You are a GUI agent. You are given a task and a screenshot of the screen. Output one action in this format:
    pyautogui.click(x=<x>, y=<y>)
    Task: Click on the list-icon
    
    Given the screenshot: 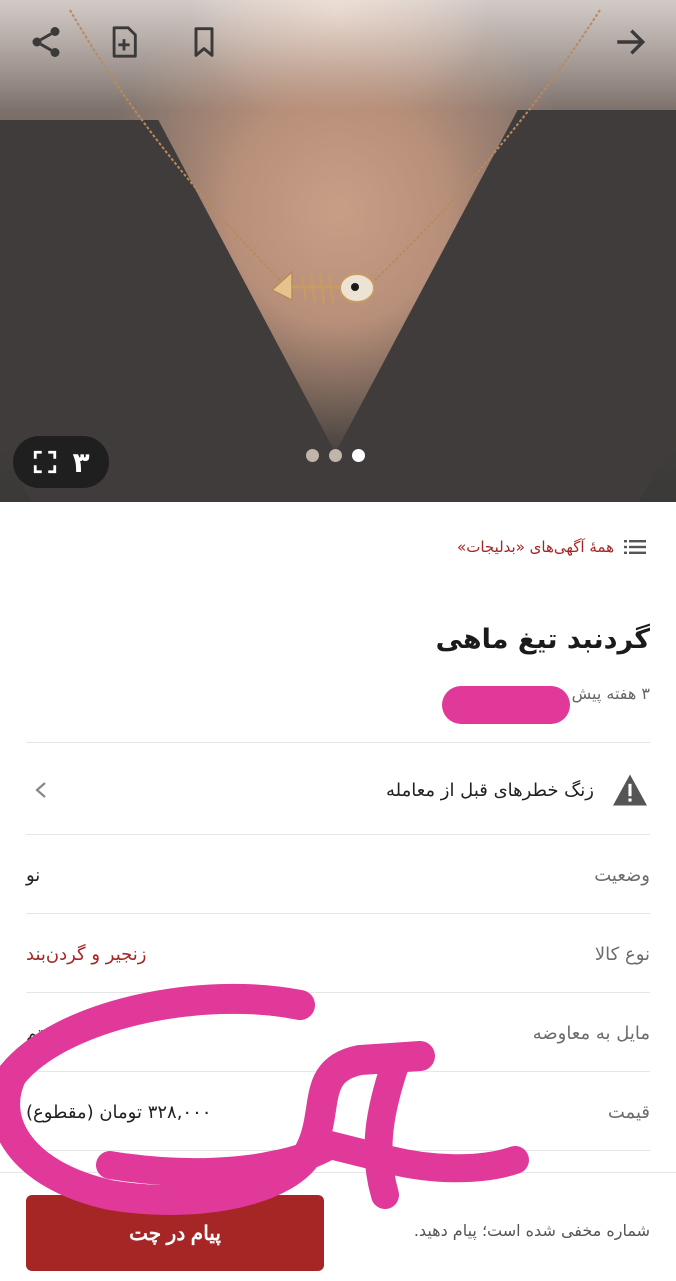 What is the action you would take?
    pyautogui.click(x=635, y=547)
    